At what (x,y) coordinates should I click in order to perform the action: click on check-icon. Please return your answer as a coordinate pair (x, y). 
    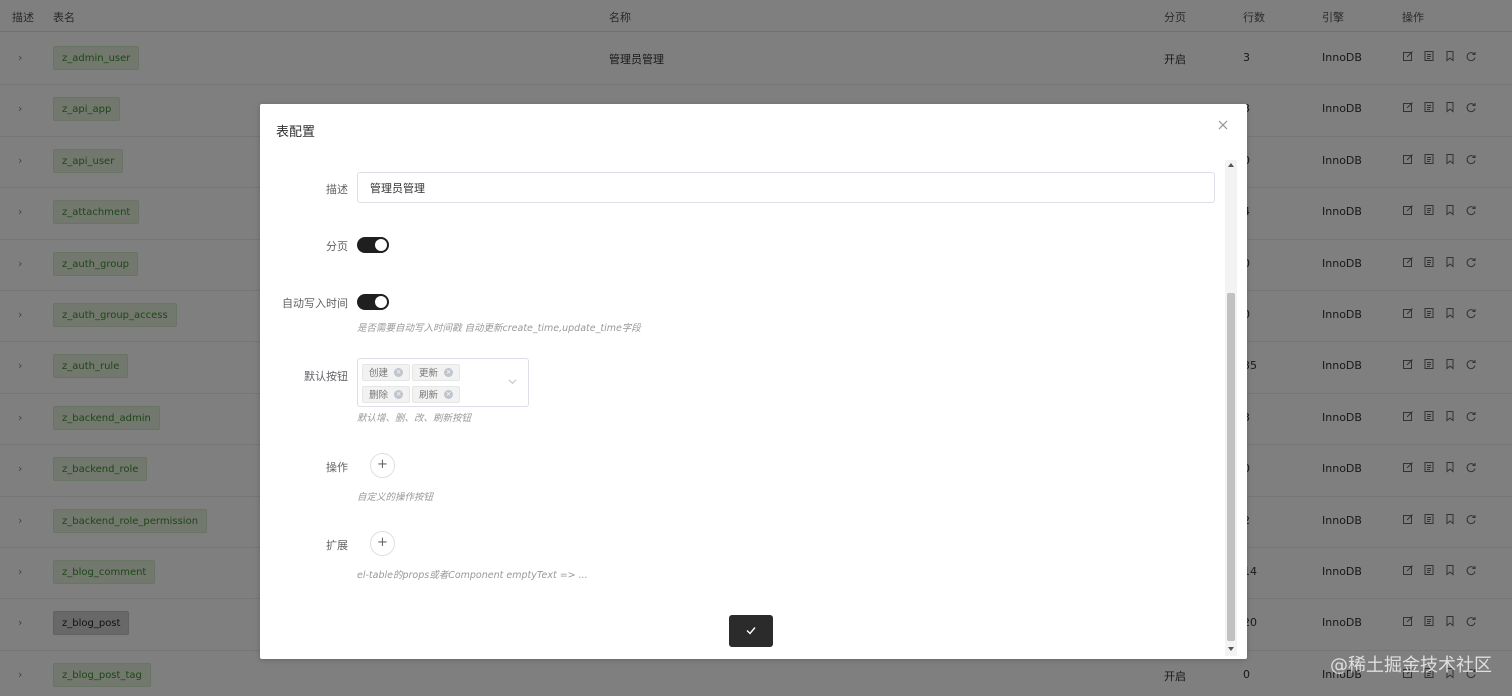
    Looking at the image, I should click on (751, 631).